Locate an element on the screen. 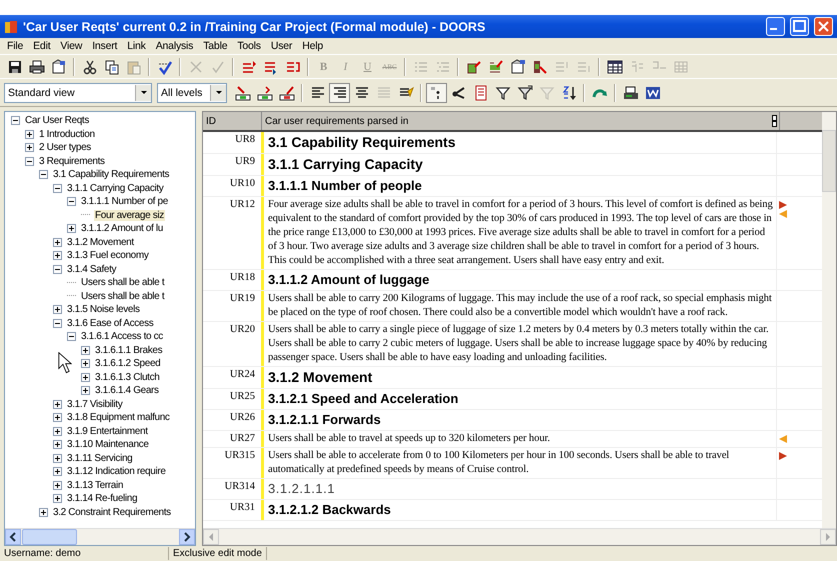  tree-item: 3.1.8 Equipment malfunc is located at coordinates (118, 418).